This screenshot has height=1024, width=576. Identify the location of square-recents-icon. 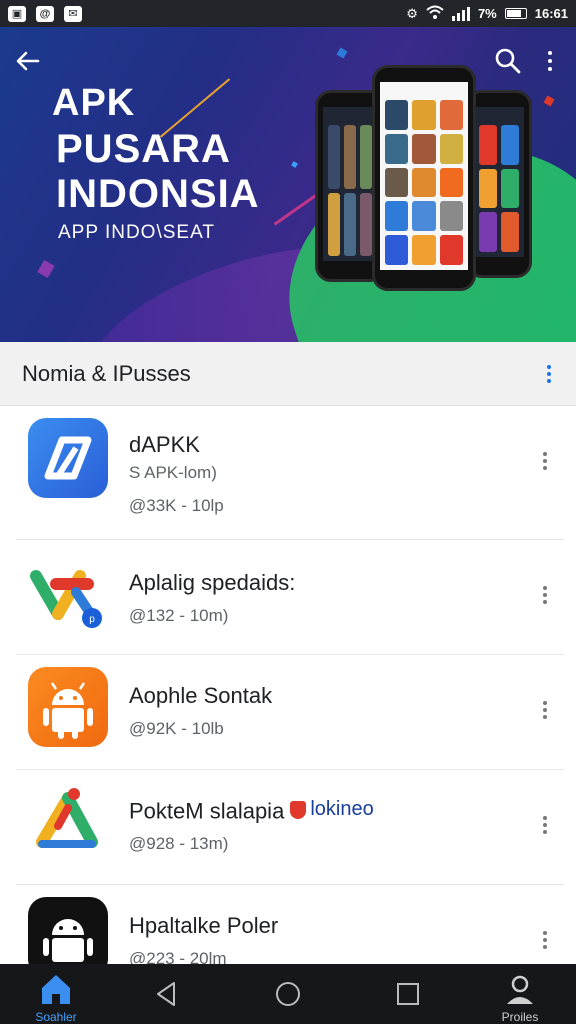
(408, 994).